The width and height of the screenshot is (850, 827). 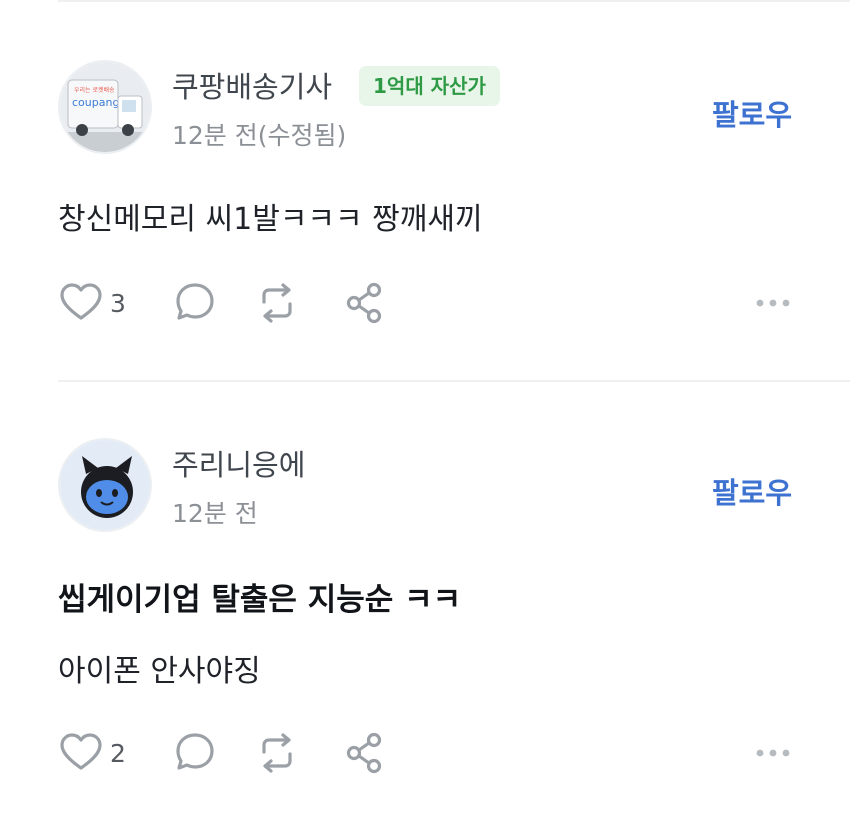 What do you see at coordinates (425, 753) in the screenshot?
I see `action-bar: 2` at bounding box center [425, 753].